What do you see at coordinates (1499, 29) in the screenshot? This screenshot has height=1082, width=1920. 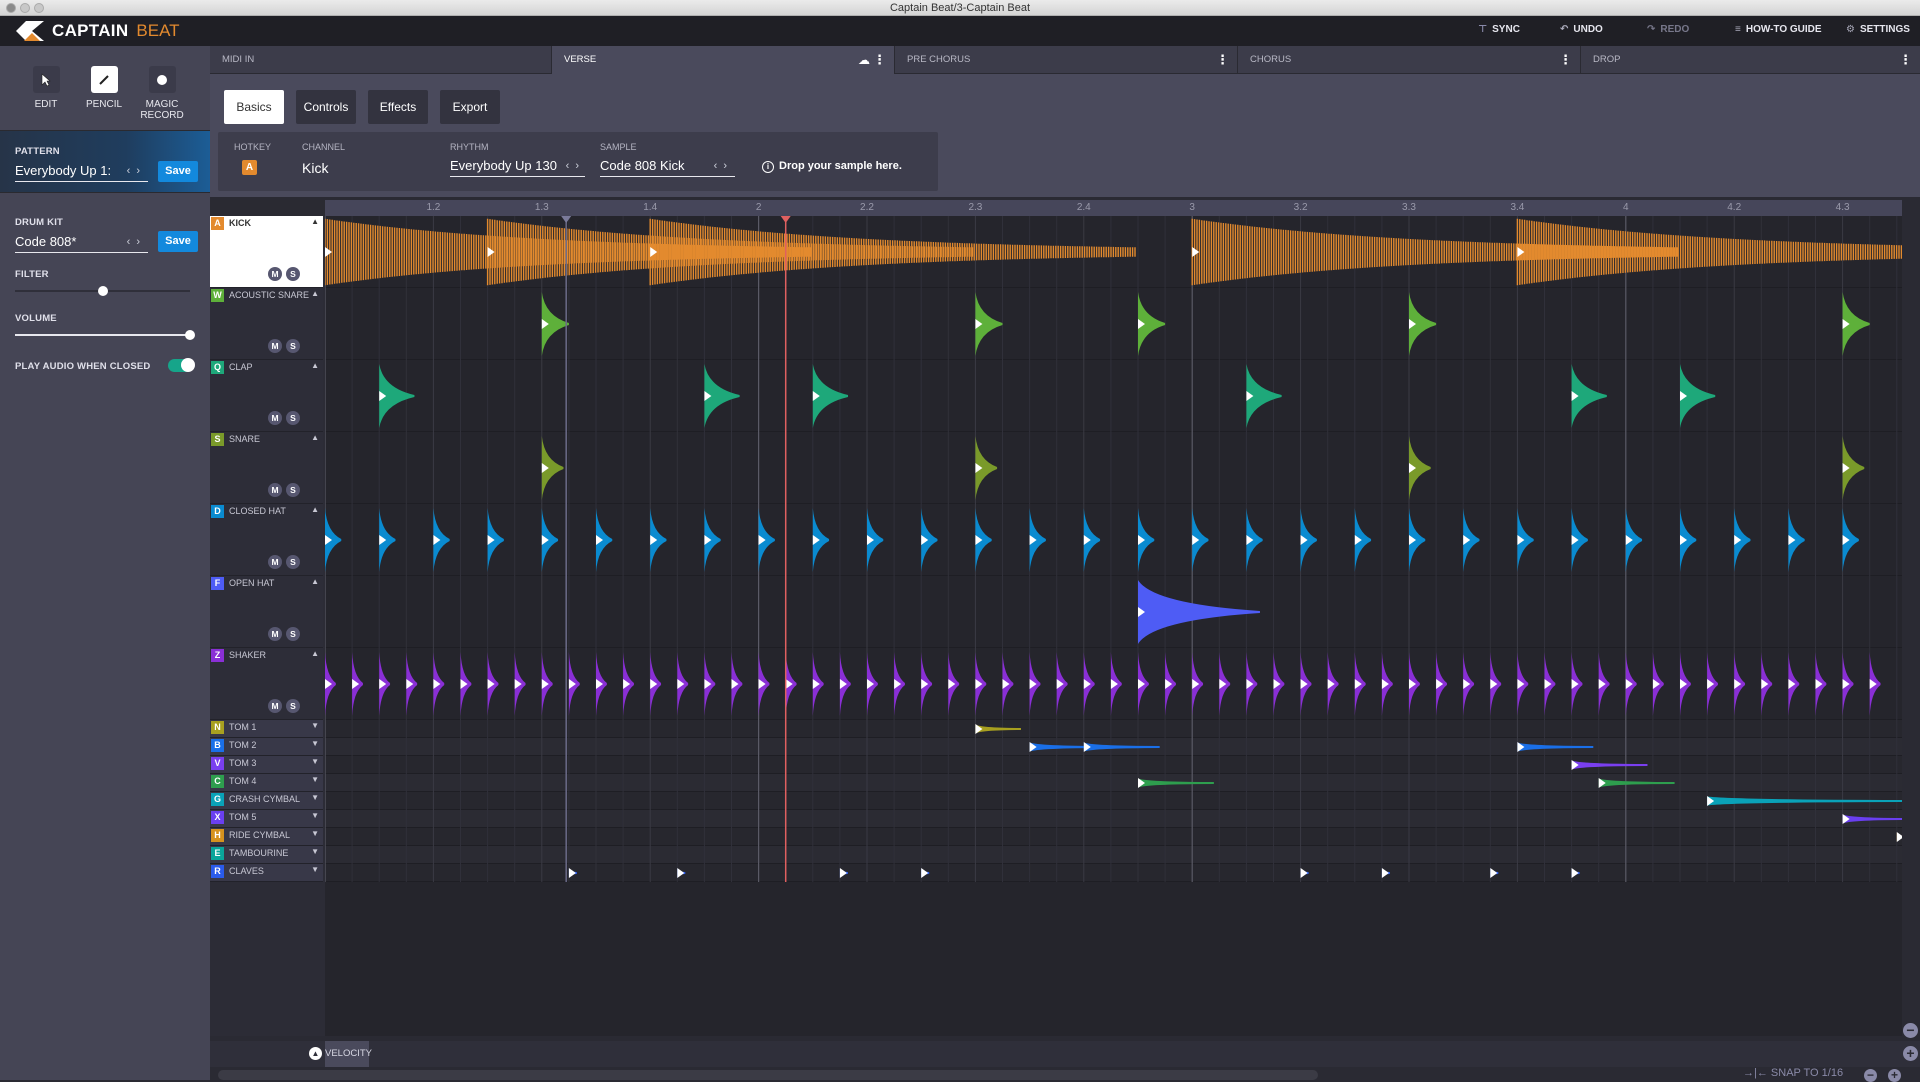 I see `sync-button: ⊤ SYNC` at bounding box center [1499, 29].